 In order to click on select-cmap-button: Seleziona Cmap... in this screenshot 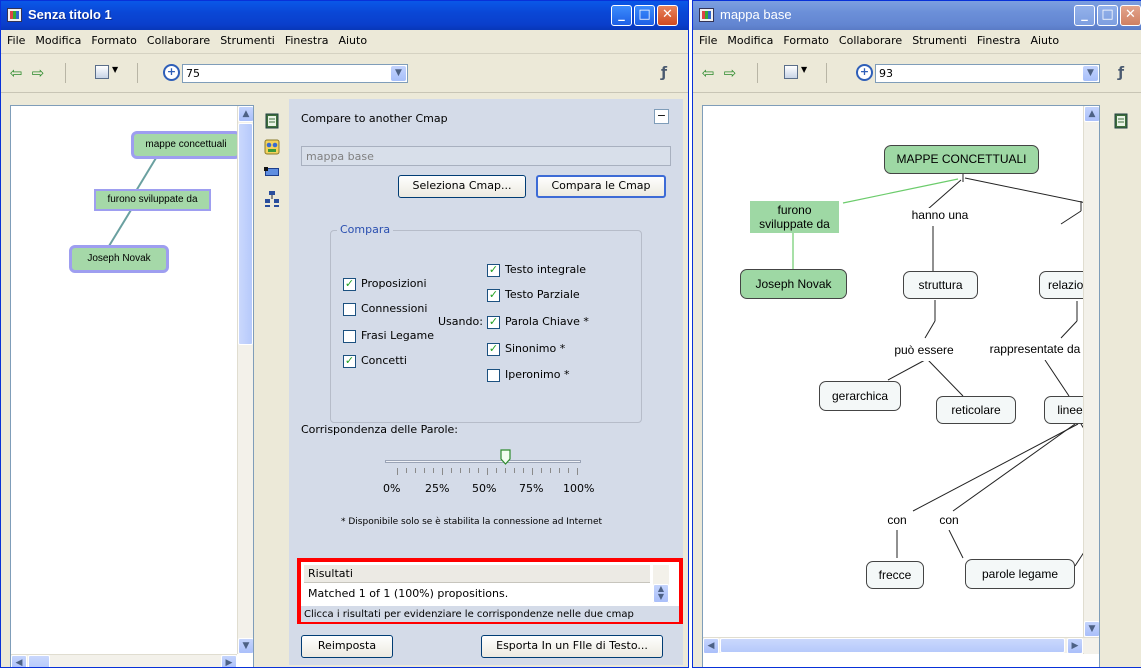, I will do `click(462, 186)`.